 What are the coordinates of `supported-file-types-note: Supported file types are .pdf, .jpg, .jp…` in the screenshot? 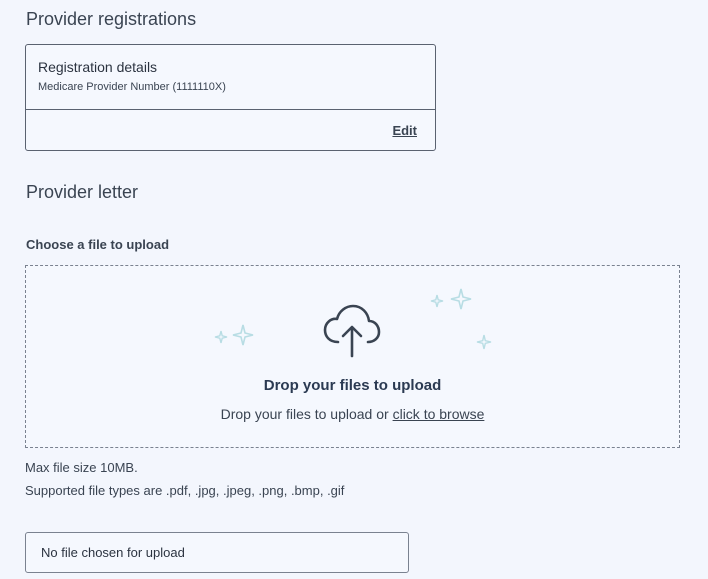 It's located at (185, 490).